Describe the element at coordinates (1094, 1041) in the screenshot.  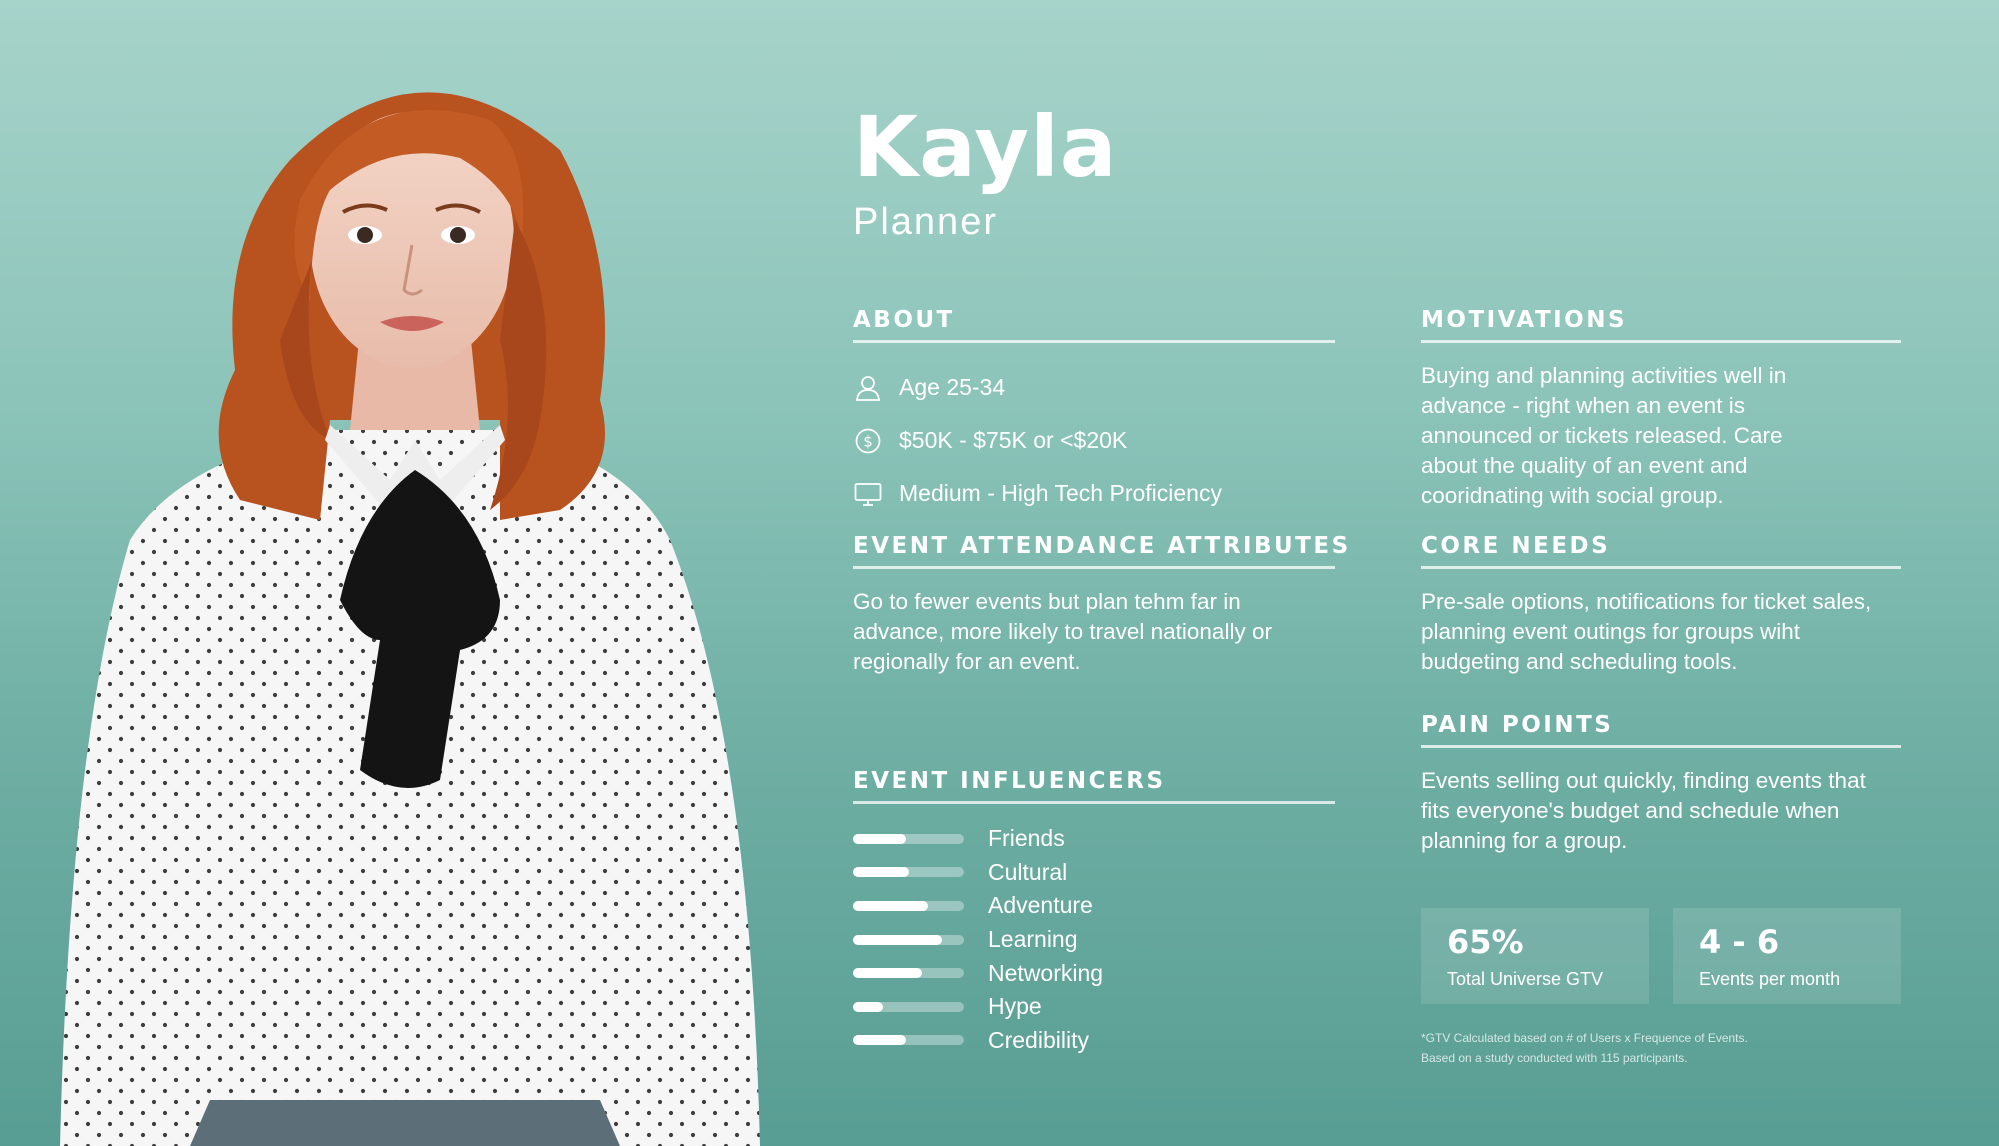
I see `influencer-row: Credibility` at that location.